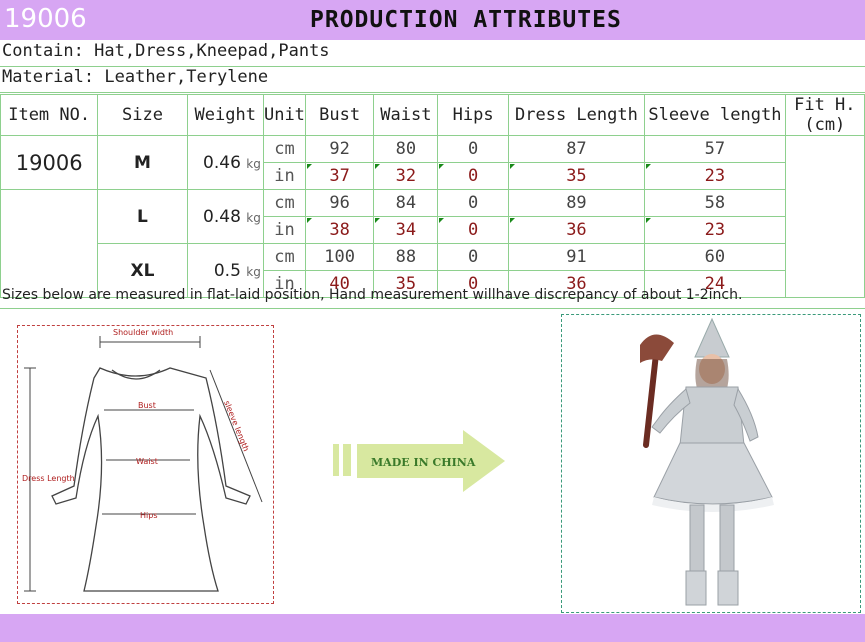  What do you see at coordinates (340, 115) in the screenshot?
I see `header-bust: Bust` at bounding box center [340, 115].